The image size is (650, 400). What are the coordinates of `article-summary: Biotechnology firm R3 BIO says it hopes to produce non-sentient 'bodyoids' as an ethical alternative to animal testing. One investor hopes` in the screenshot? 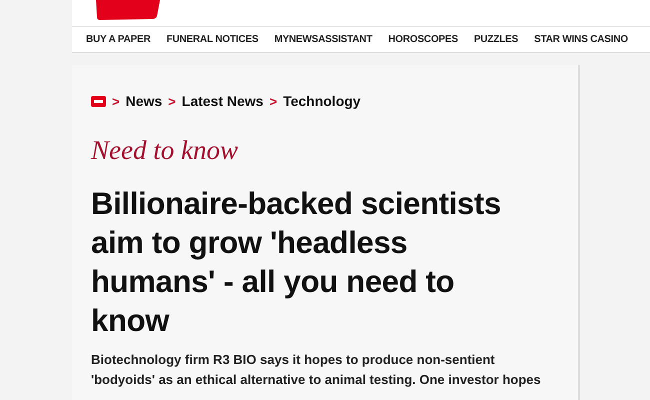 It's located at (316, 370).